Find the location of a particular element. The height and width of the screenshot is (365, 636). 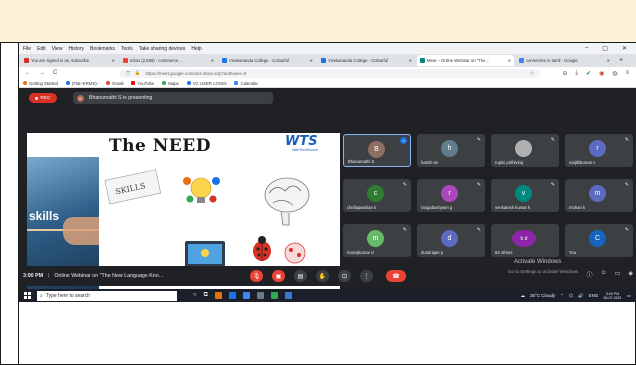

firefox-taskbar-icon is located at coordinates (218, 295).